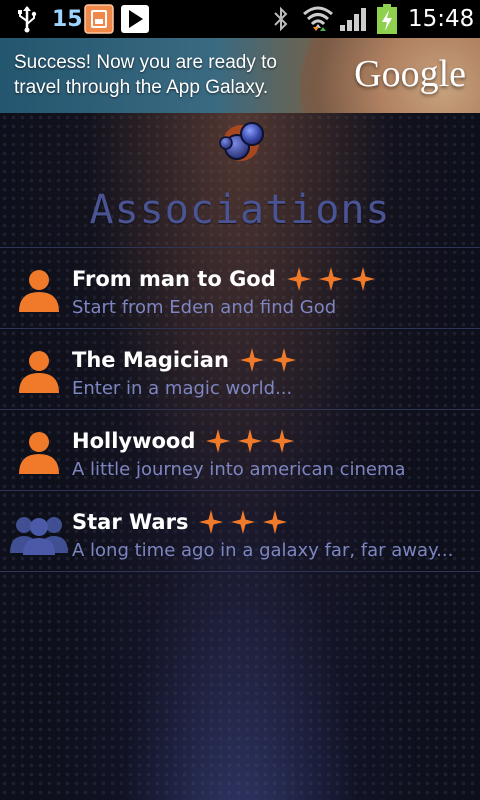 This screenshot has height=800, width=480. Describe the element at coordinates (240, 210) in the screenshot. I see `page-title: Associations` at that location.